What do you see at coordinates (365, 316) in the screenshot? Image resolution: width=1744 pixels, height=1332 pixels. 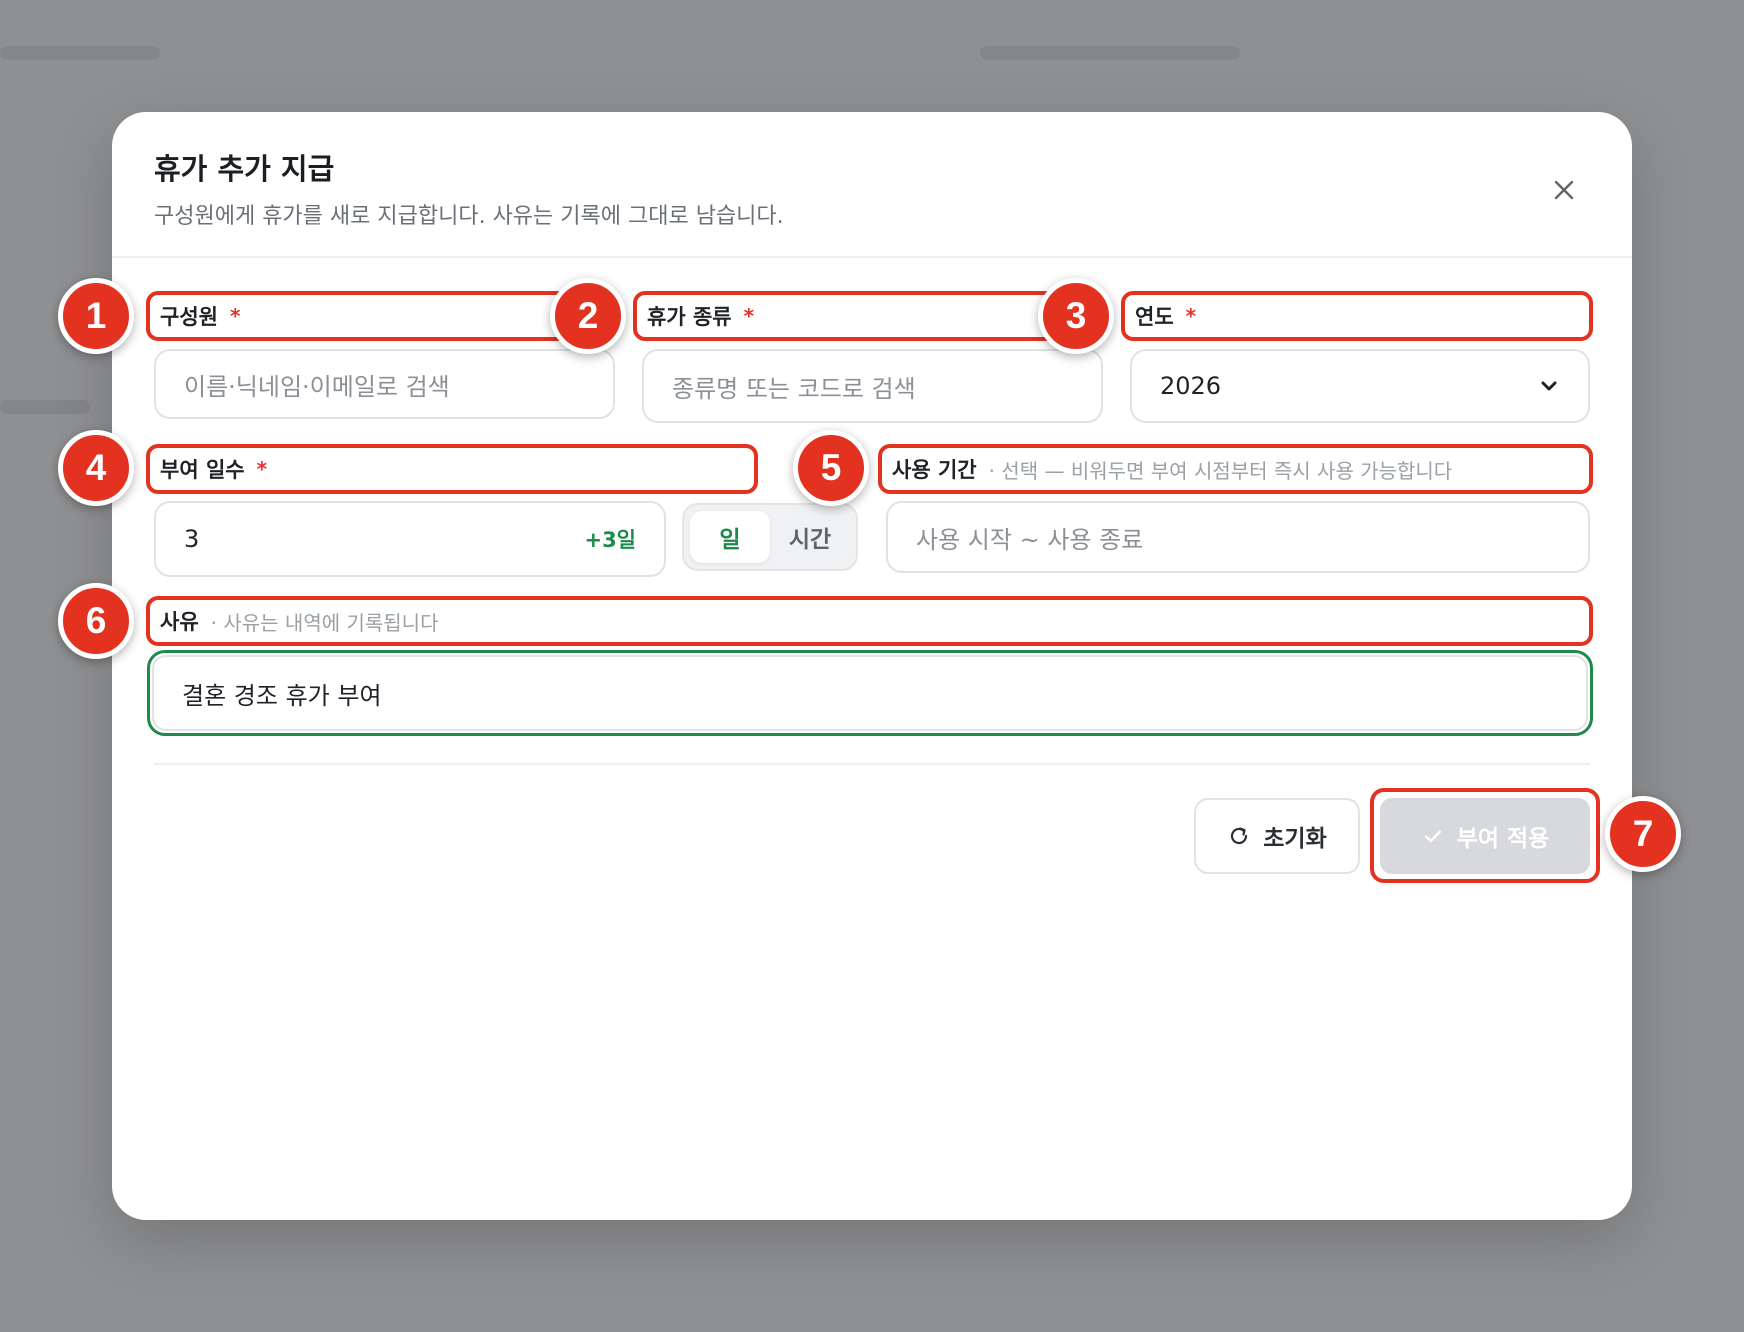 I see `member-label: 구성원 *` at bounding box center [365, 316].